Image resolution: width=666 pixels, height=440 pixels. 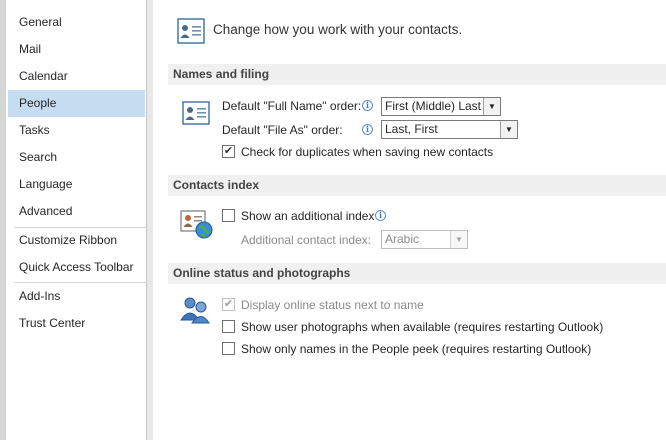 I want to click on section-header-online-status: Online status and photographs, so click(x=417, y=273).